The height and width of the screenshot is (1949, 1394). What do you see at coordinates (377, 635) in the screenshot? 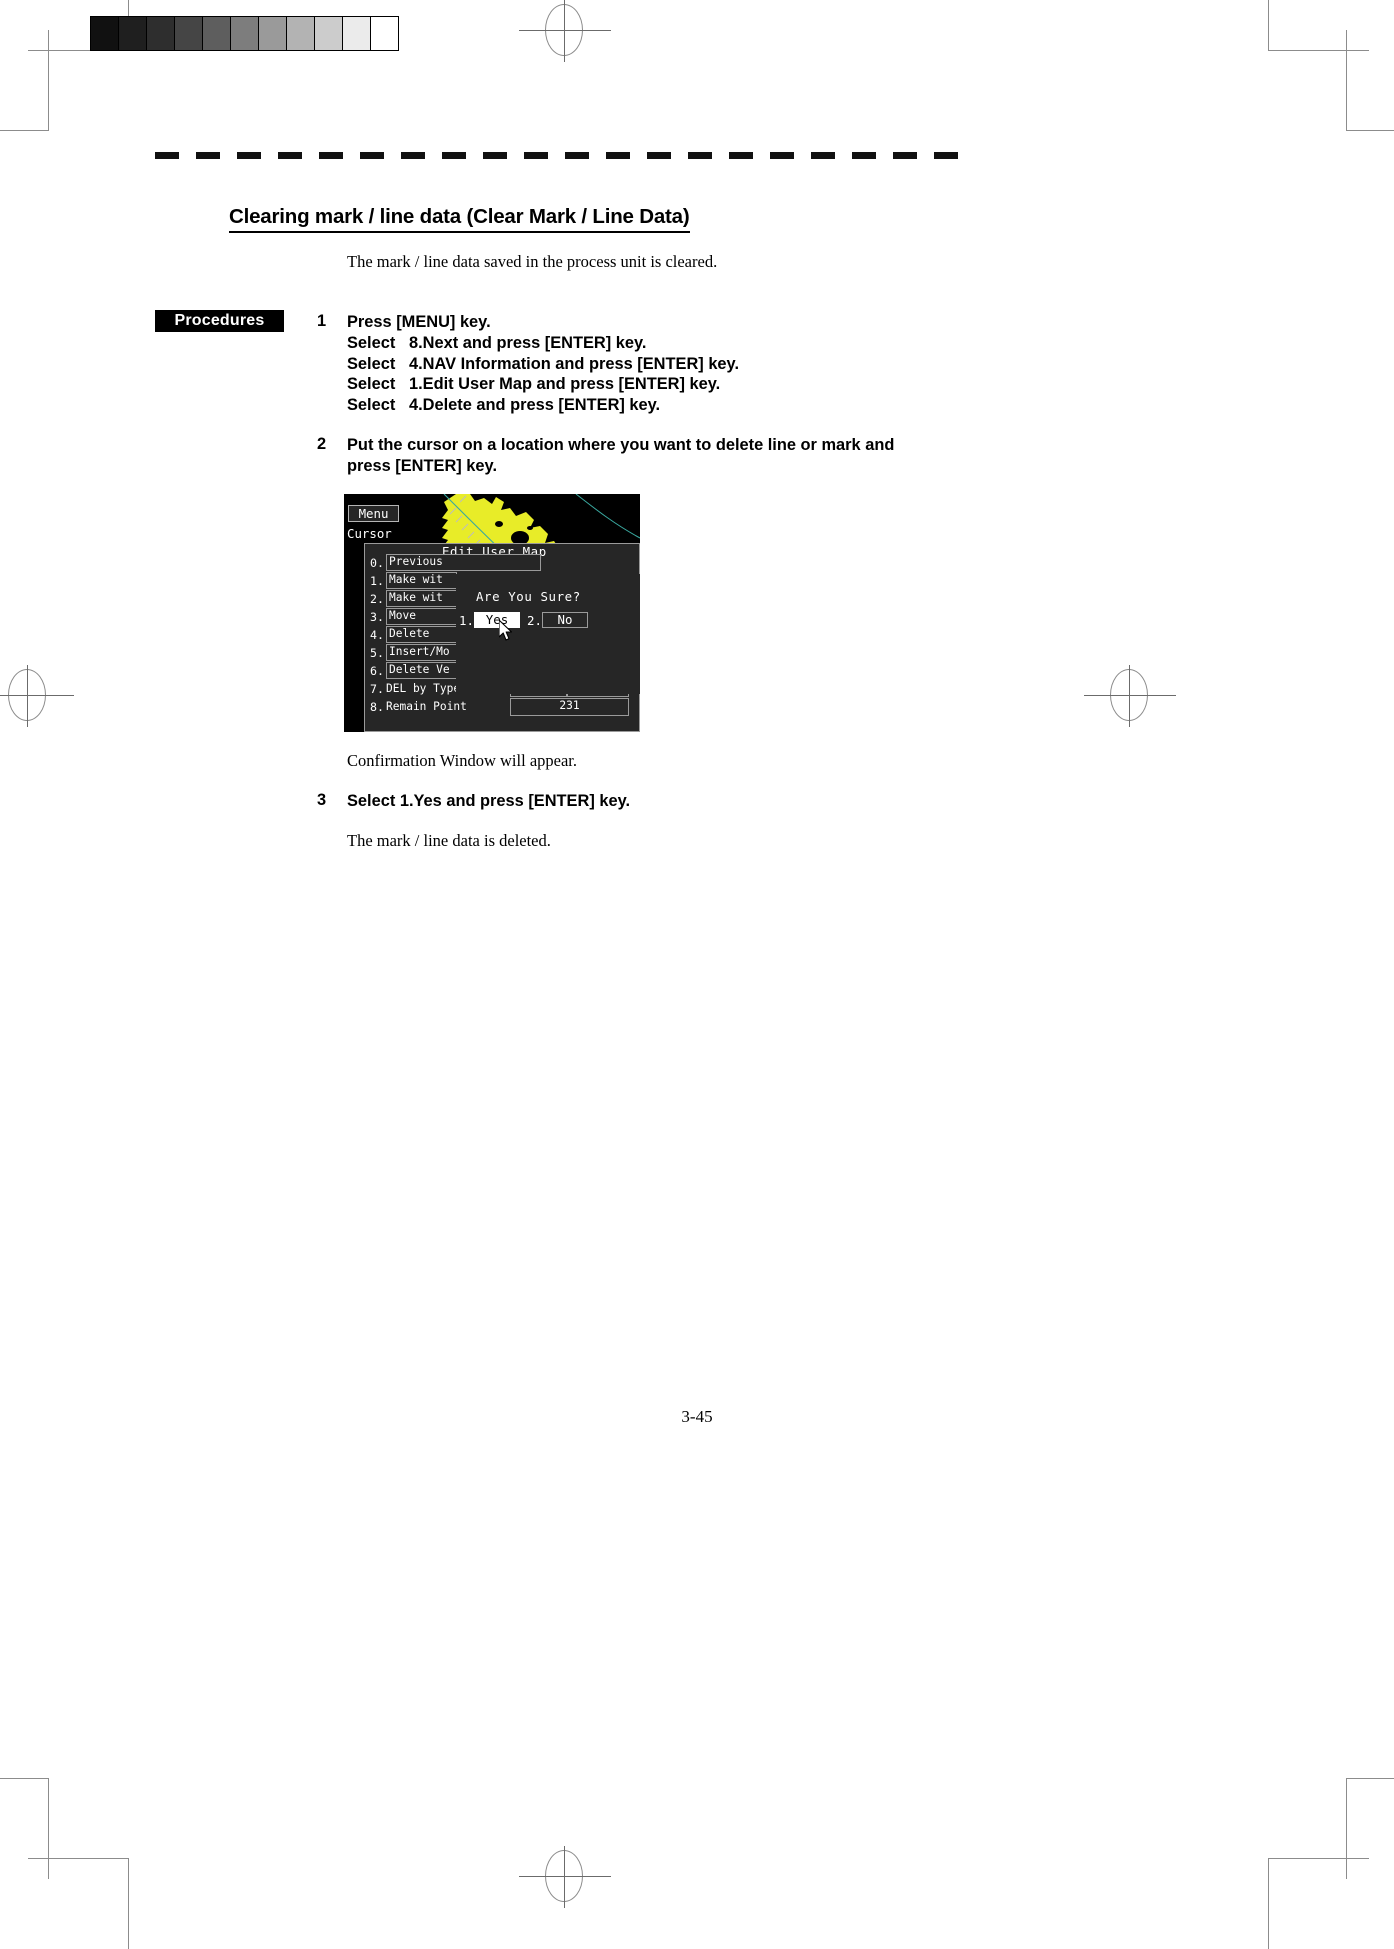
I see `menu-row-4-index: 4.` at bounding box center [377, 635].